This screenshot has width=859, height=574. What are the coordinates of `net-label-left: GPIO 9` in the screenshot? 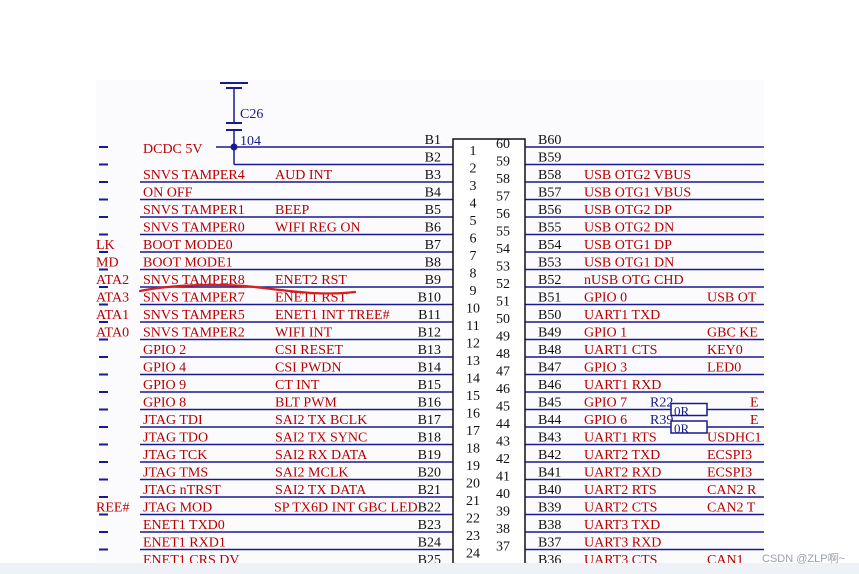 It's located at (164, 385).